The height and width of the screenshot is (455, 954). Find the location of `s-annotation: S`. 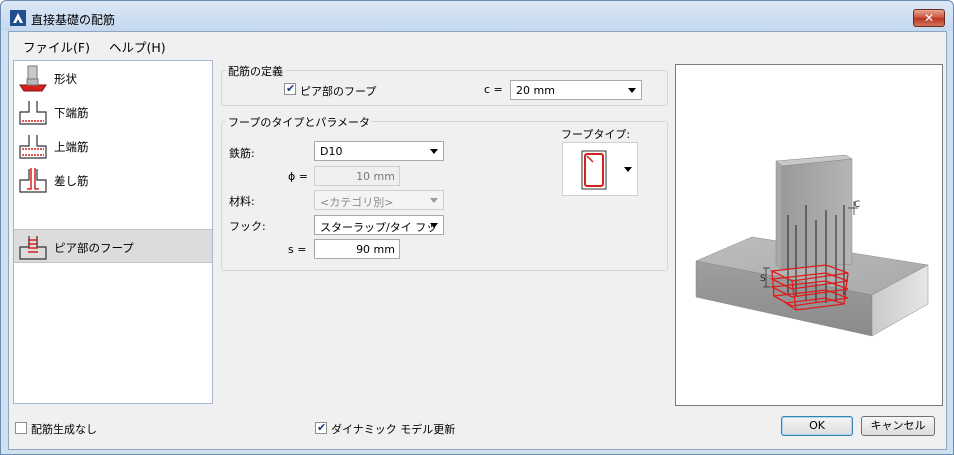

s-annotation: S is located at coordinates (763, 279).